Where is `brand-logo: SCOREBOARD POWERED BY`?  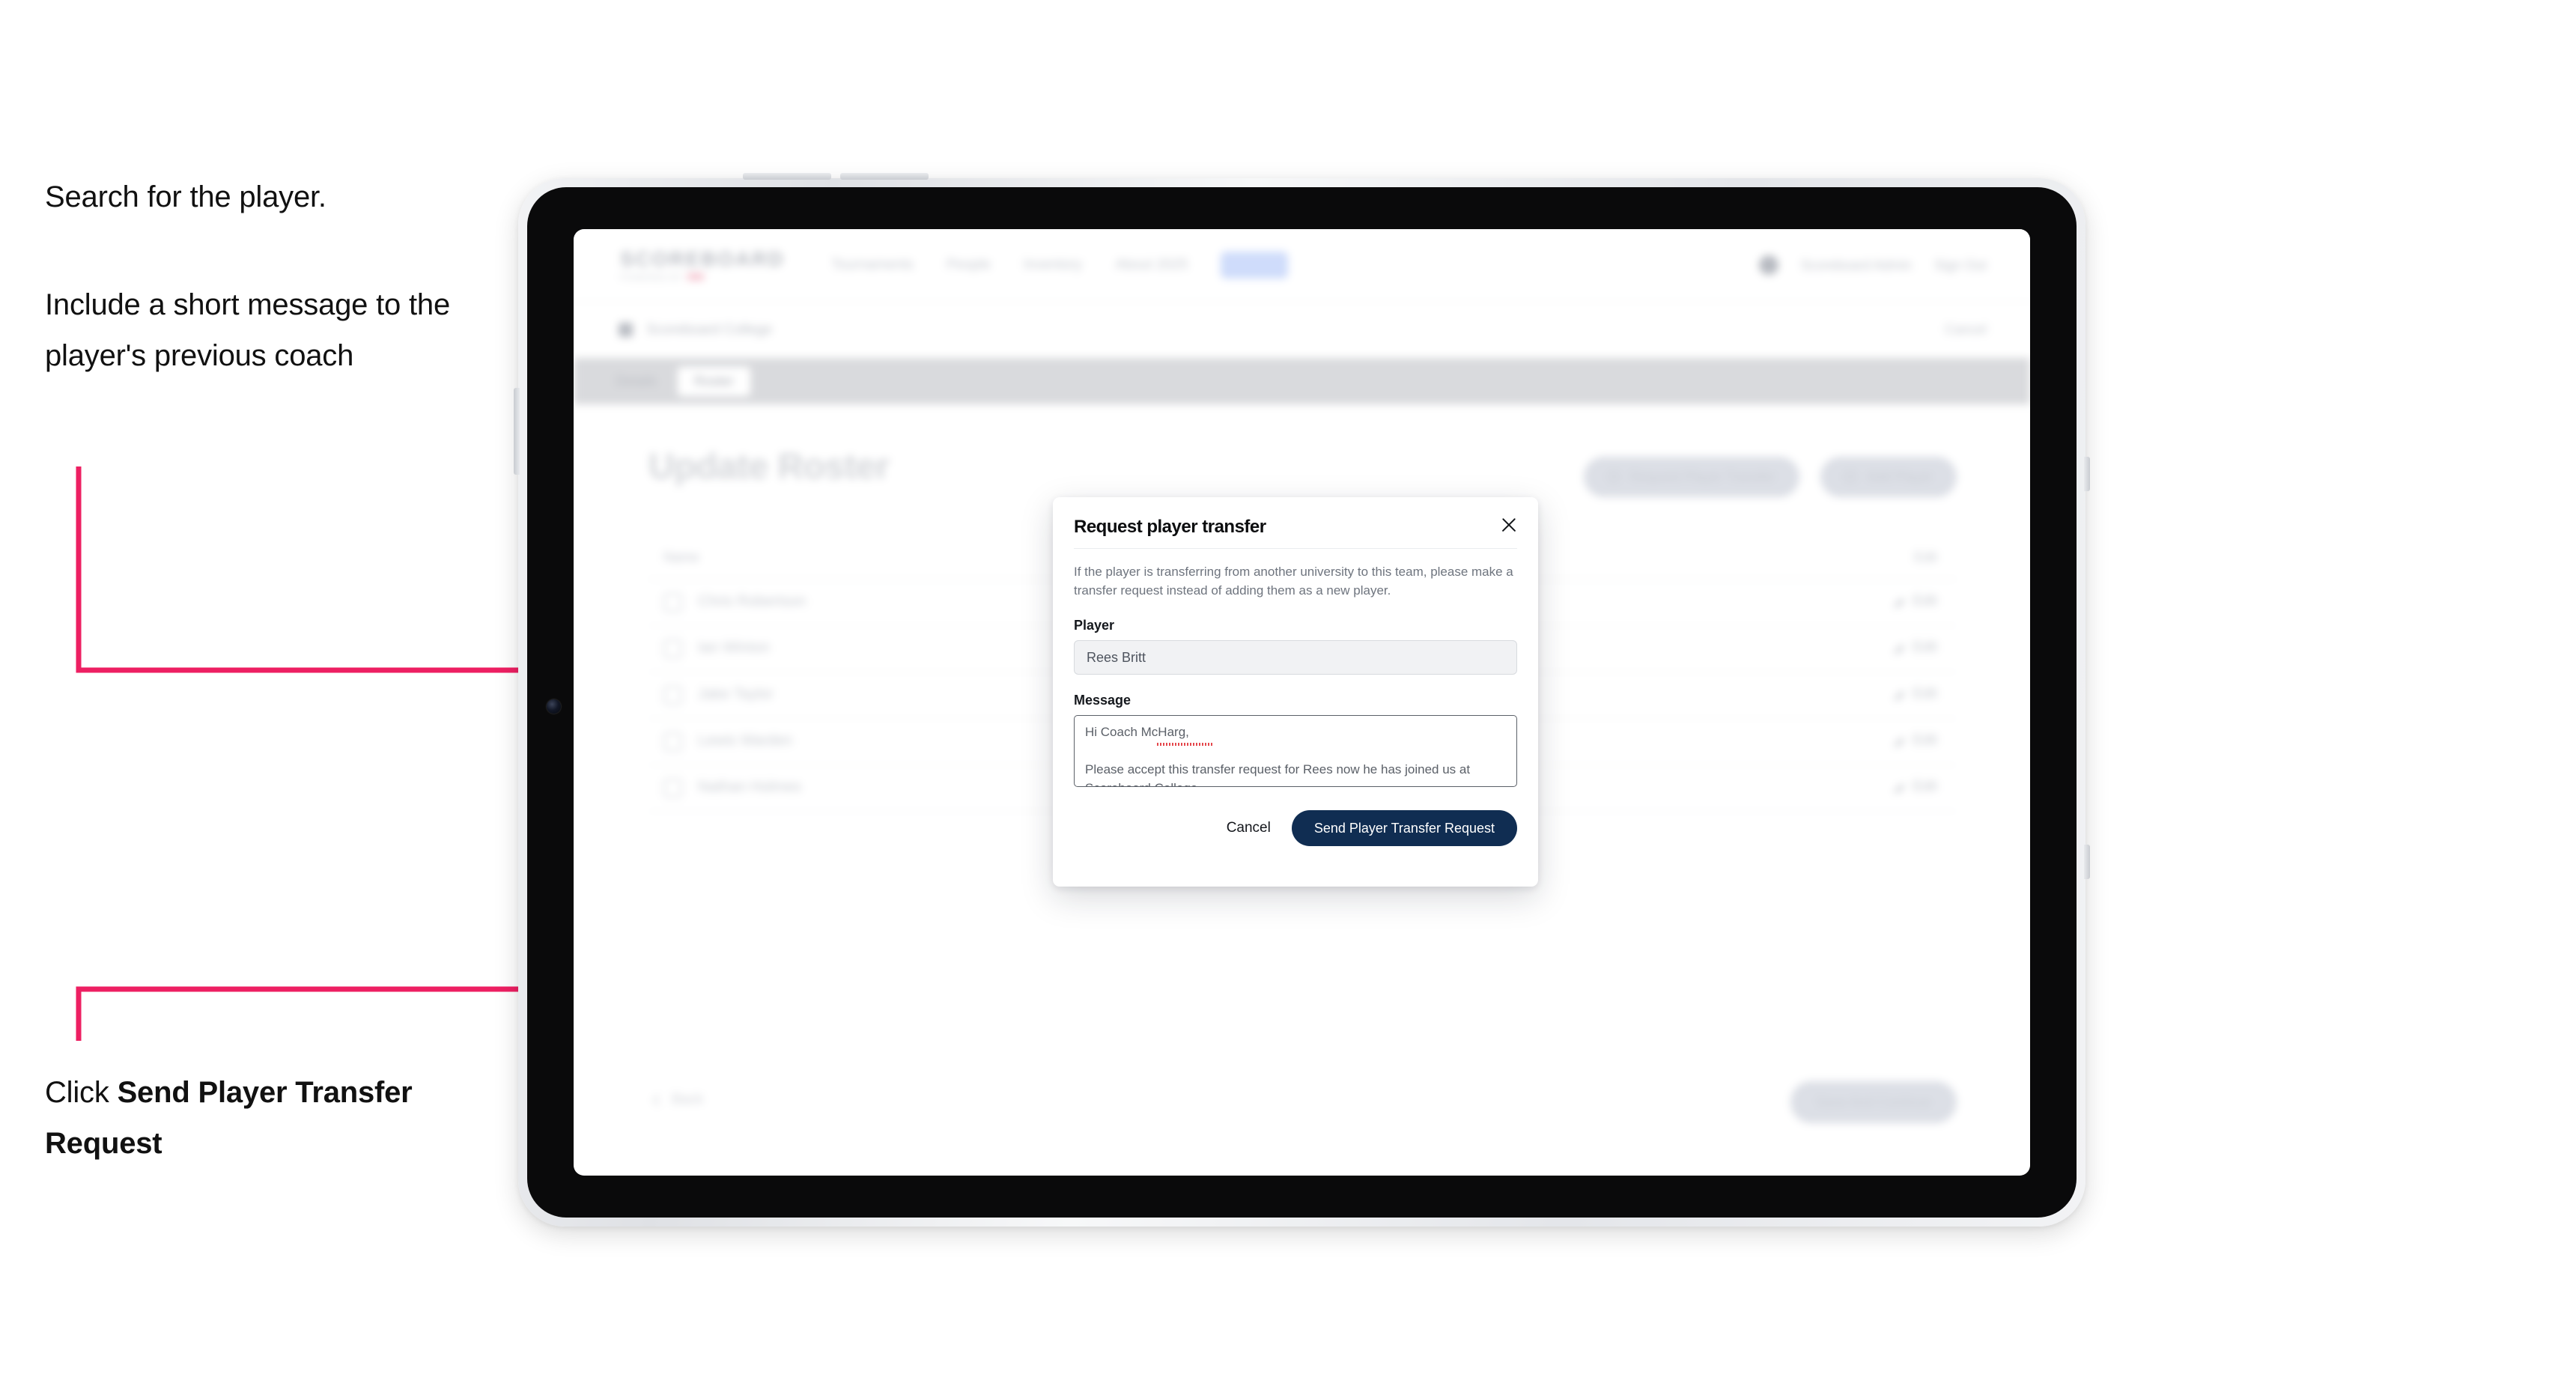 brand-logo: SCOREBOARD POWERED BY is located at coordinates (702, 265).